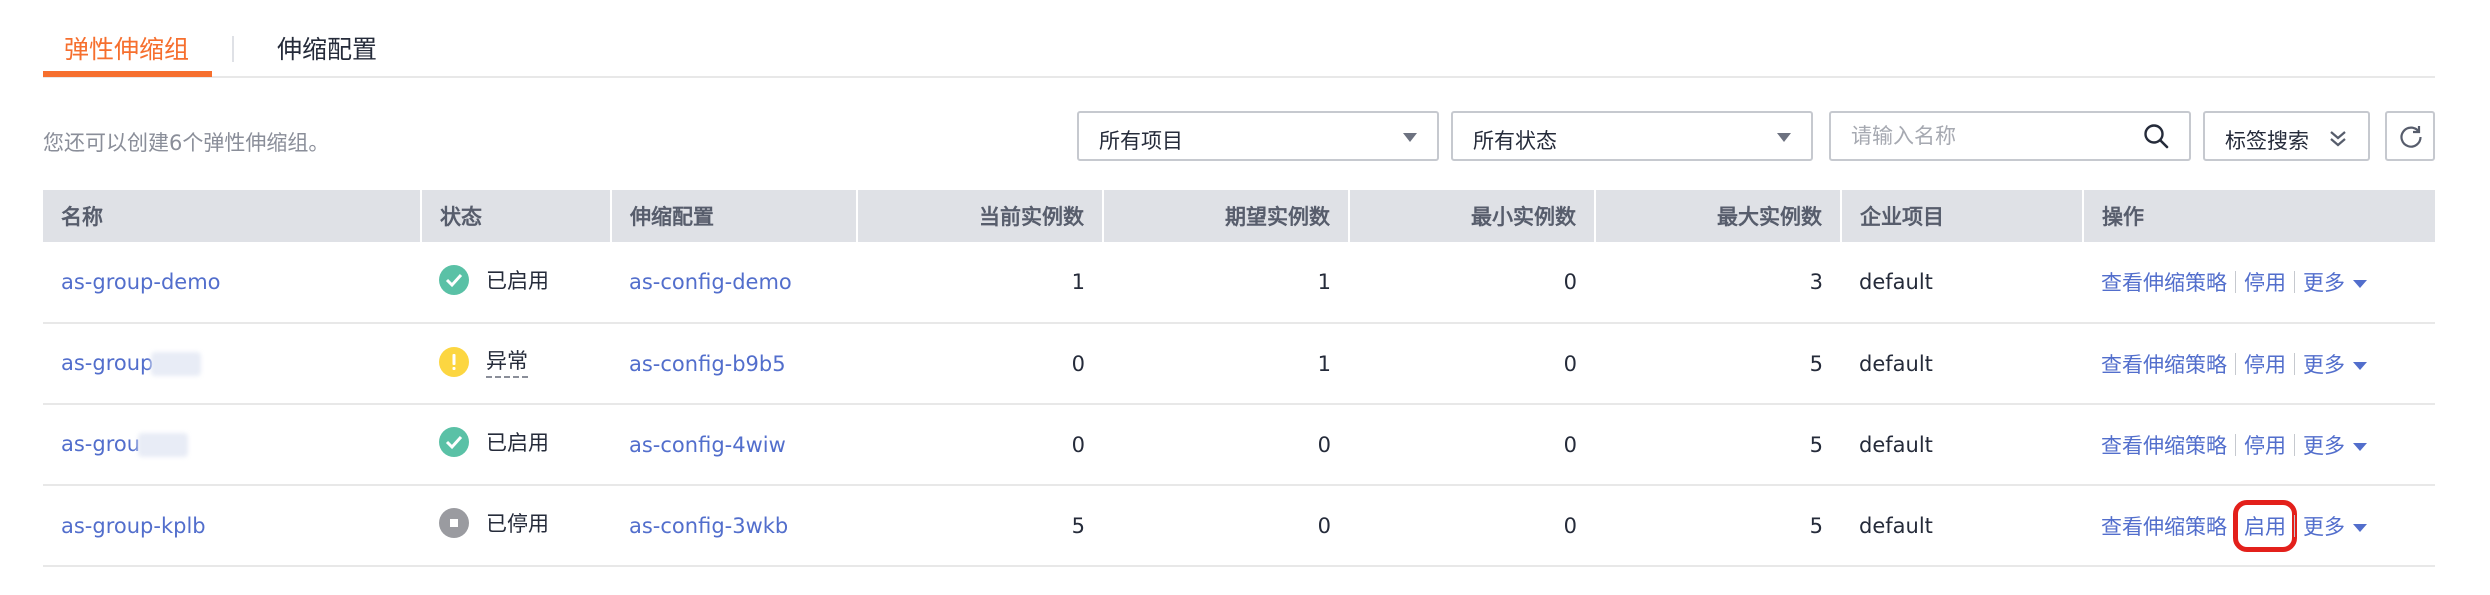 This screenshot has height=595, width=2490. What do you see at coordinates (2338, 139) in the screenshot?
I see `double-chevron-down-icon` at bounding box center [2338, 139].